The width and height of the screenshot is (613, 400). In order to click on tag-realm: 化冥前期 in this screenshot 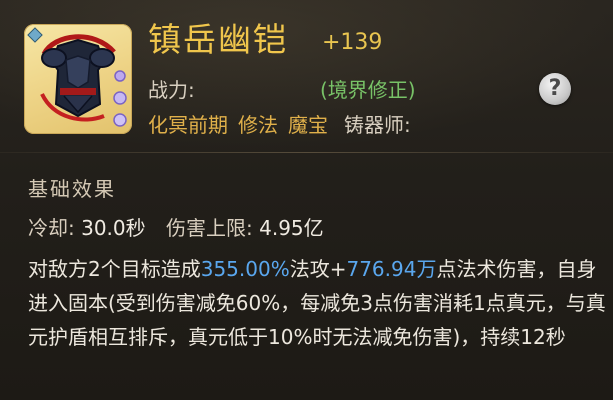, I will do `click(188, 125)`.